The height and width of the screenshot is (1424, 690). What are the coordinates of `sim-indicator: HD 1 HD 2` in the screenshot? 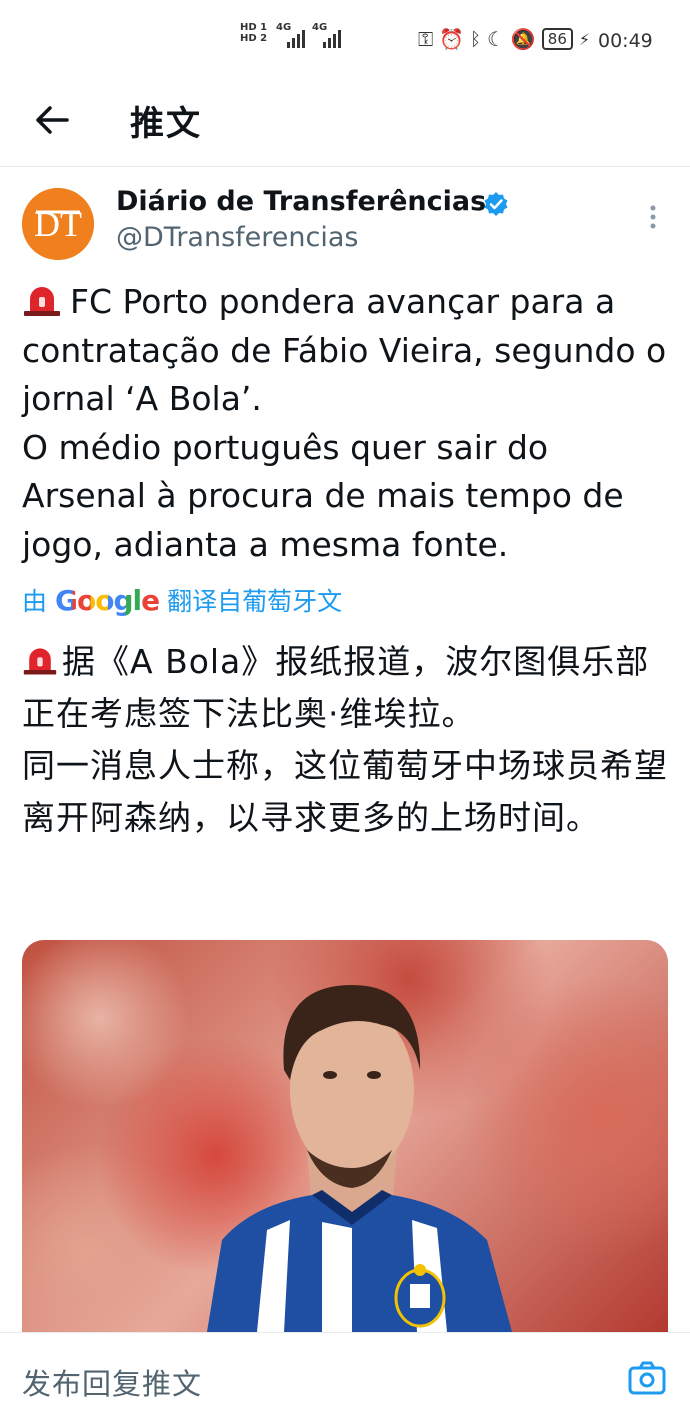 It's located at (254, 33).